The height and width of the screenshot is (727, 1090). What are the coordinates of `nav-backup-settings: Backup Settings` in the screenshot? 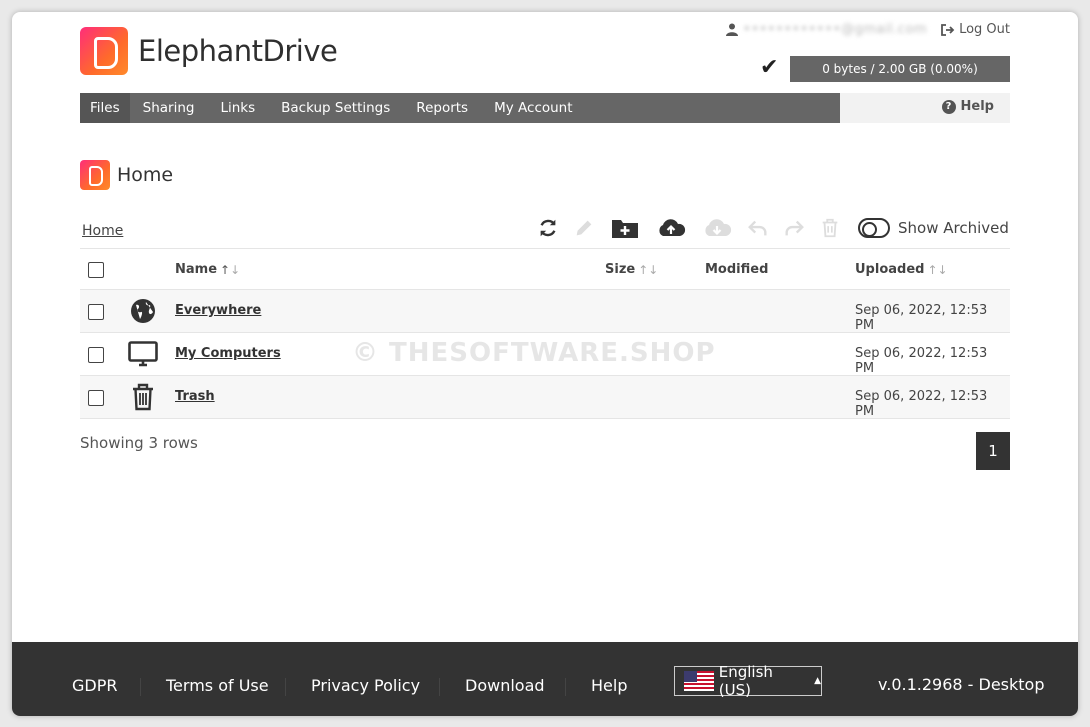 It's located at (335, 108).